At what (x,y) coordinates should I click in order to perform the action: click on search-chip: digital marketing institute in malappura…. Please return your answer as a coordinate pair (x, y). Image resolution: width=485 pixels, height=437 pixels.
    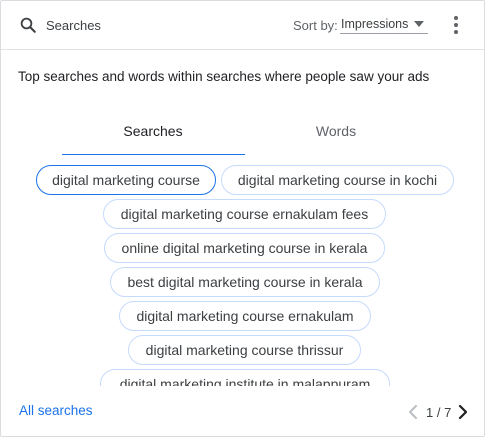
    Looking at the image, I should click on (245, 377).